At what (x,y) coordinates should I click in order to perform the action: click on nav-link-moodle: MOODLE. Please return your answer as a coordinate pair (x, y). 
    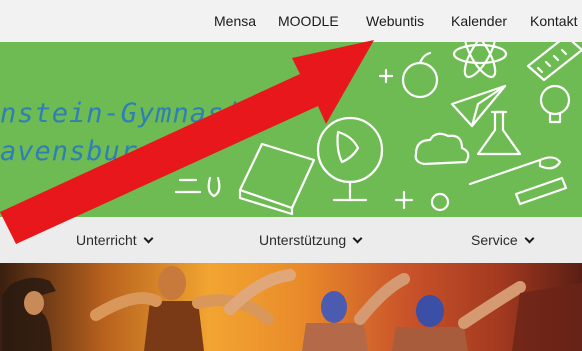
    Looking at the image, I should click on (308, 21).